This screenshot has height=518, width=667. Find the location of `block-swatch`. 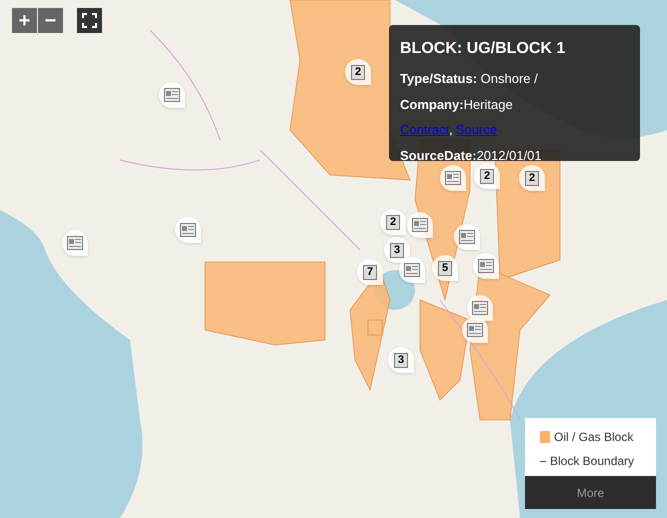

block-swatch is located at coordinates (545, 437).